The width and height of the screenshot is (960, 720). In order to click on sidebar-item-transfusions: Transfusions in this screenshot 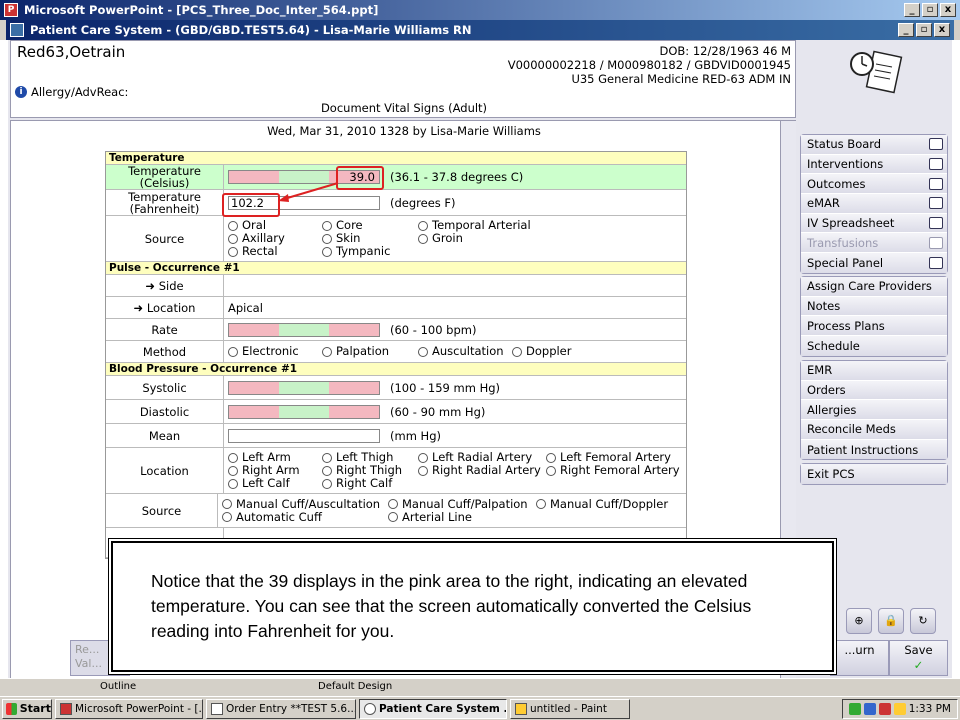, I will do `click(874, 243)`.